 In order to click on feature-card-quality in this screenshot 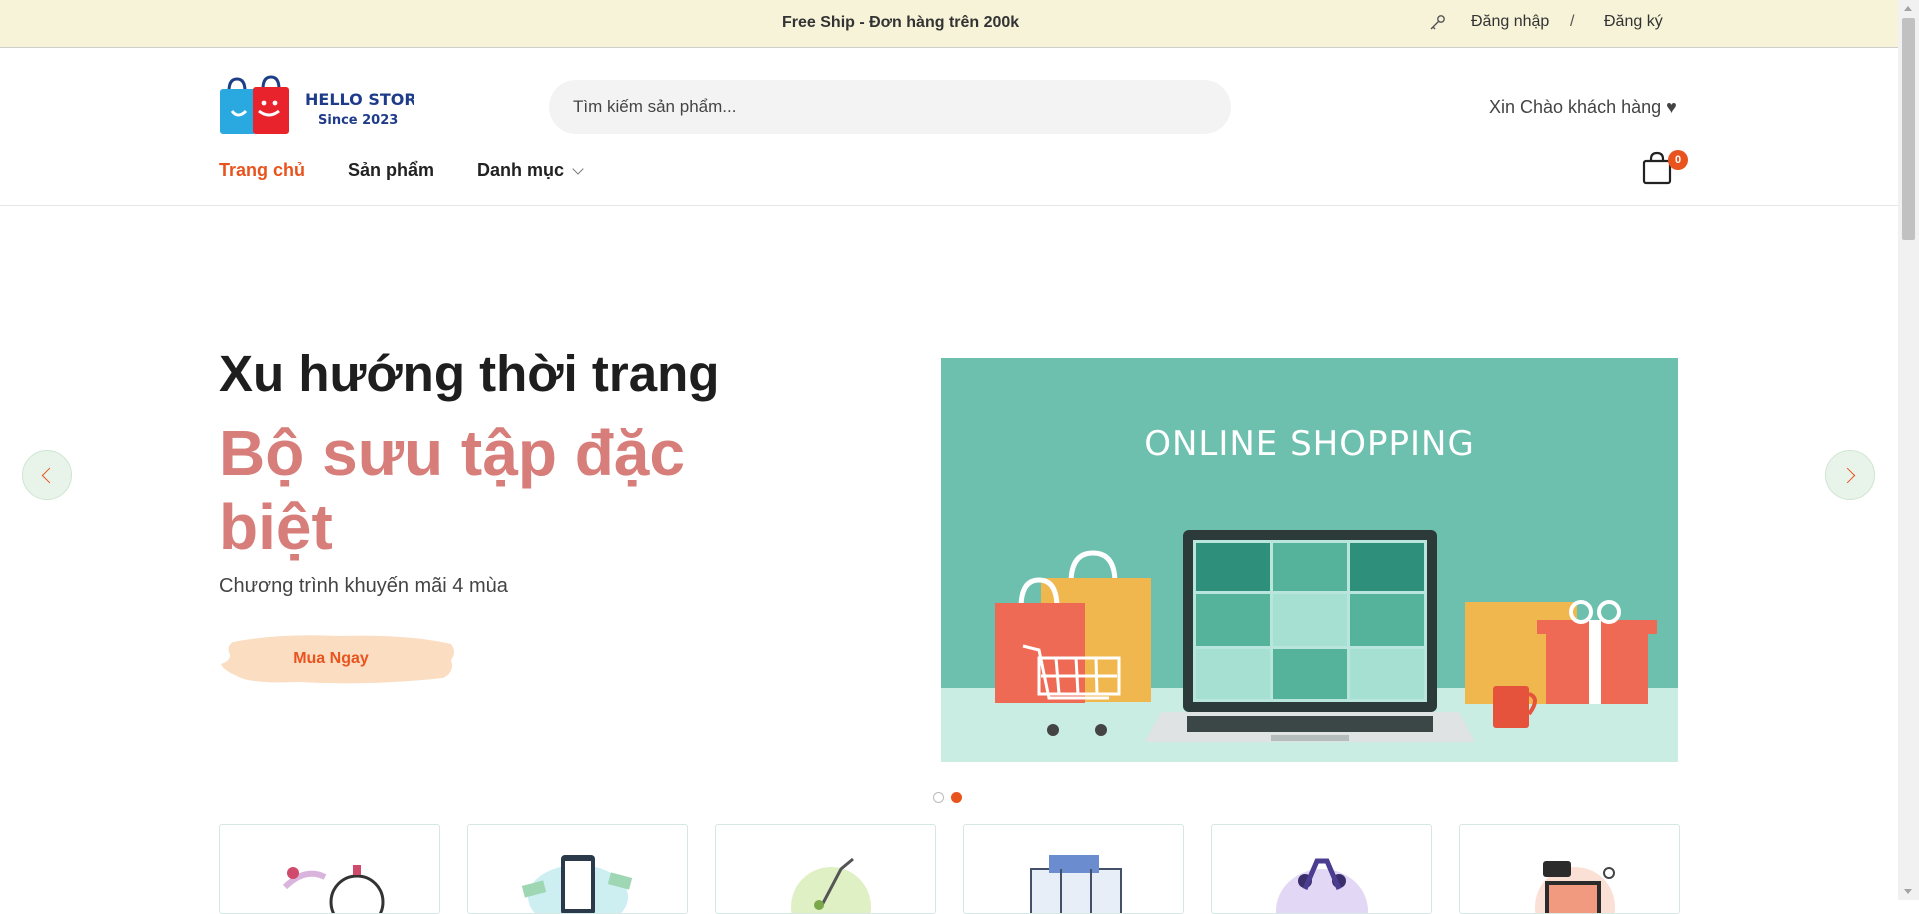, I will do `click(825, 869)`.